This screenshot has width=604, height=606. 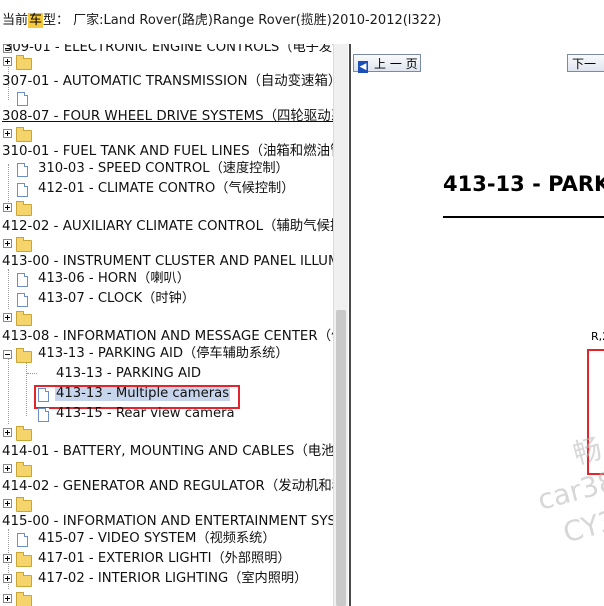 What do you see at coordinates (363, 67) in the screenshot?
I see `left-arrow-icon: ◀` at bounding box center [363, 67].